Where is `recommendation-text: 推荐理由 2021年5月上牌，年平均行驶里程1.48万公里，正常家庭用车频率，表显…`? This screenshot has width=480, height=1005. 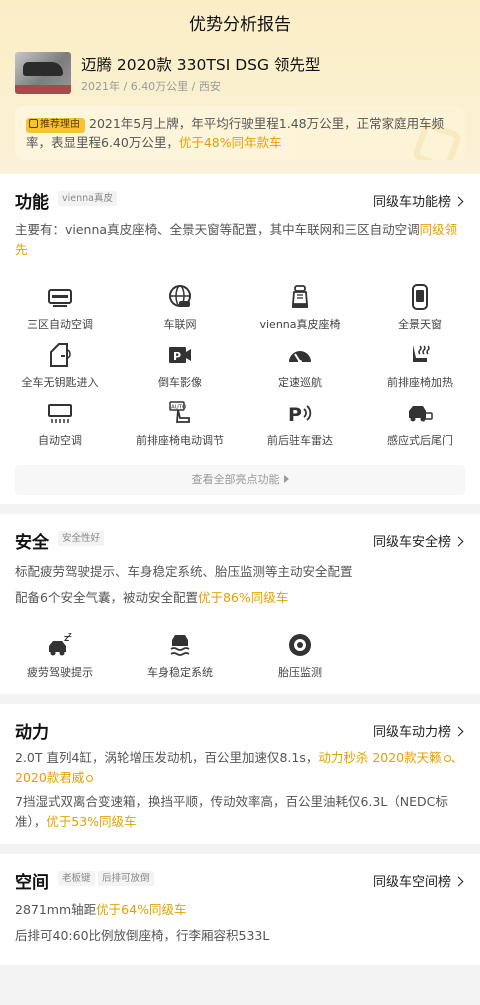
recommendation-text: 推荐理由 2021年5月上牌，年平均行驶里程1.48万公里，正常家庭用车频率，表显… is located at coordinates (235, 133).